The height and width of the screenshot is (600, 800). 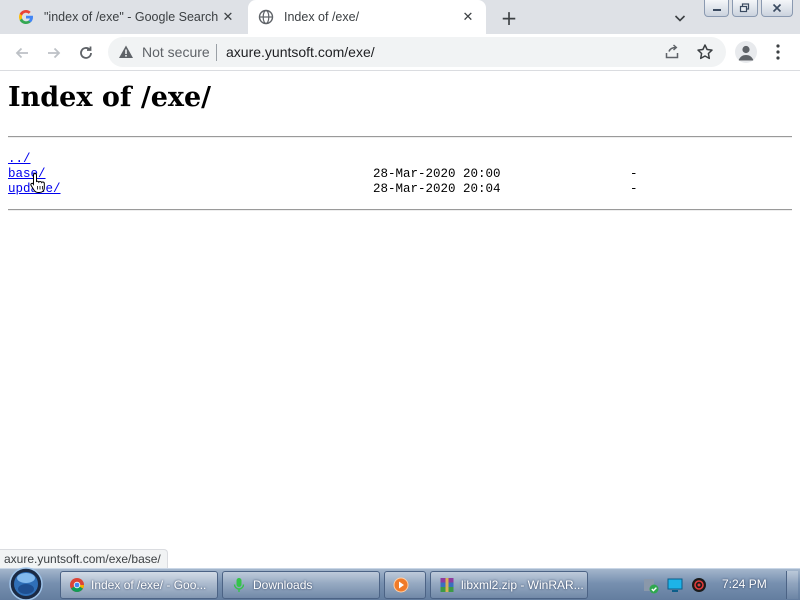 What do you see at coordinates (675, 585) in the screenshot?
I see `network-icon` at bounding box center [675, 585].